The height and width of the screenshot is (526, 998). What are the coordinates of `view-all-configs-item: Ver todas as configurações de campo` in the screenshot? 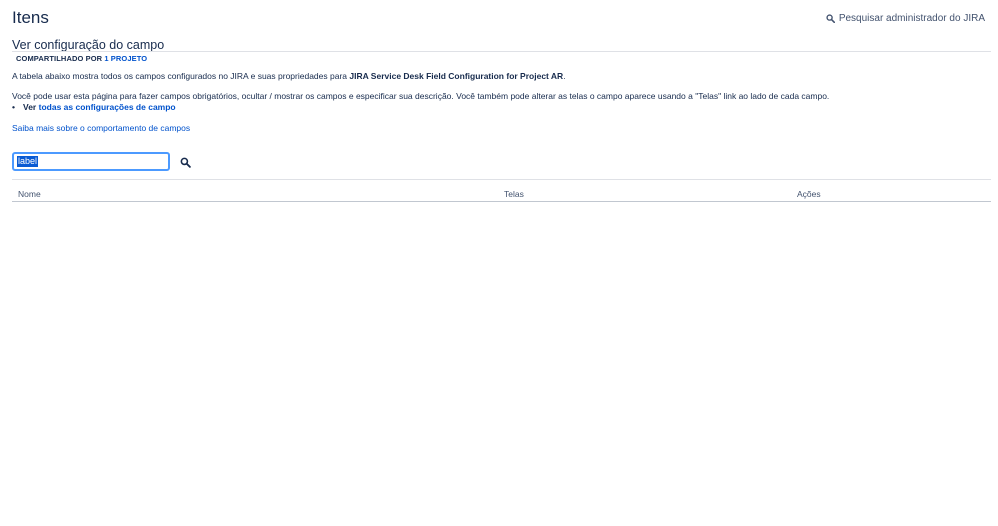 It's located at (94, 107).